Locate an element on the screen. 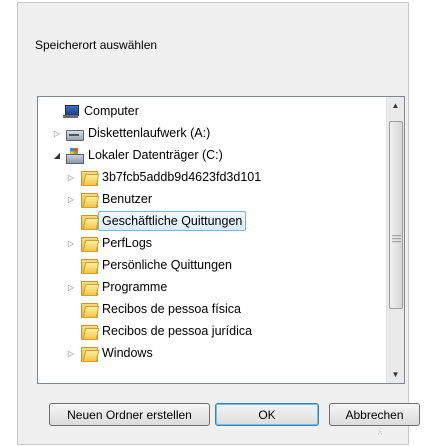 The height and width of the screenshot is (447, 427). floppy-drive-icon is located at coordinates (75, 133).